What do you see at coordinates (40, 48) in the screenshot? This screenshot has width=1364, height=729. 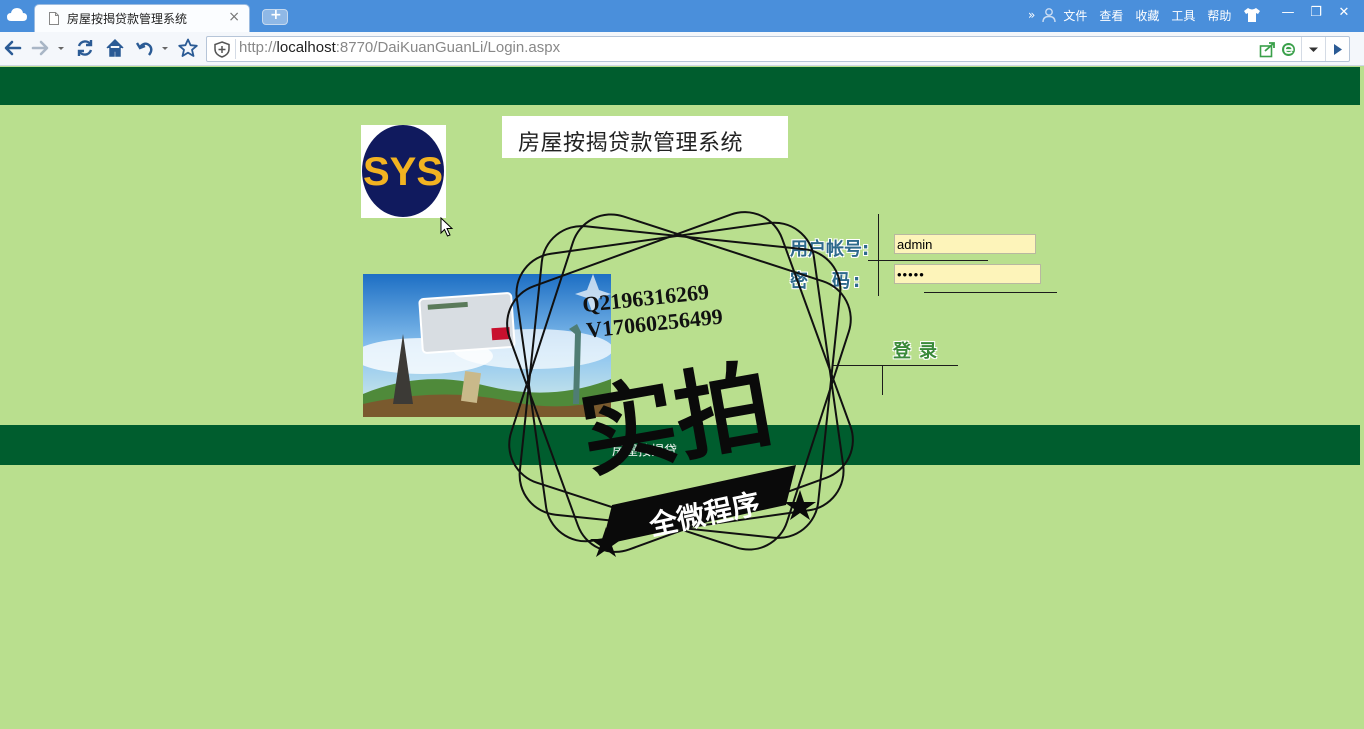 I see `forward-arrow-icon` at bounding box center [40, 48].